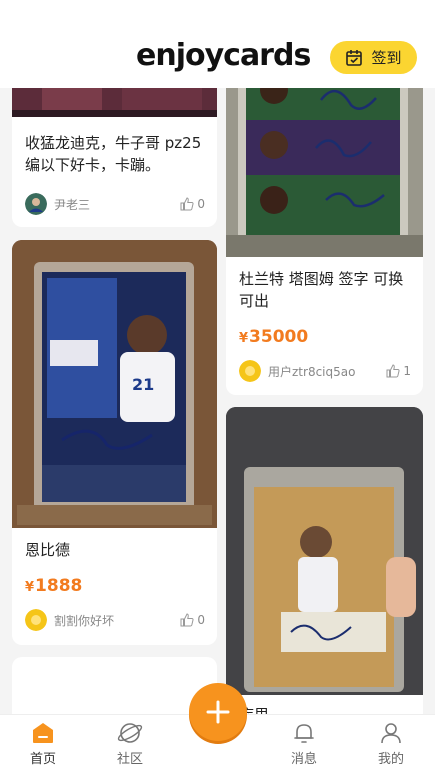 This screenshot has height=775, width=435. I want to click on card-price: ¥1888, so click(53, 586).